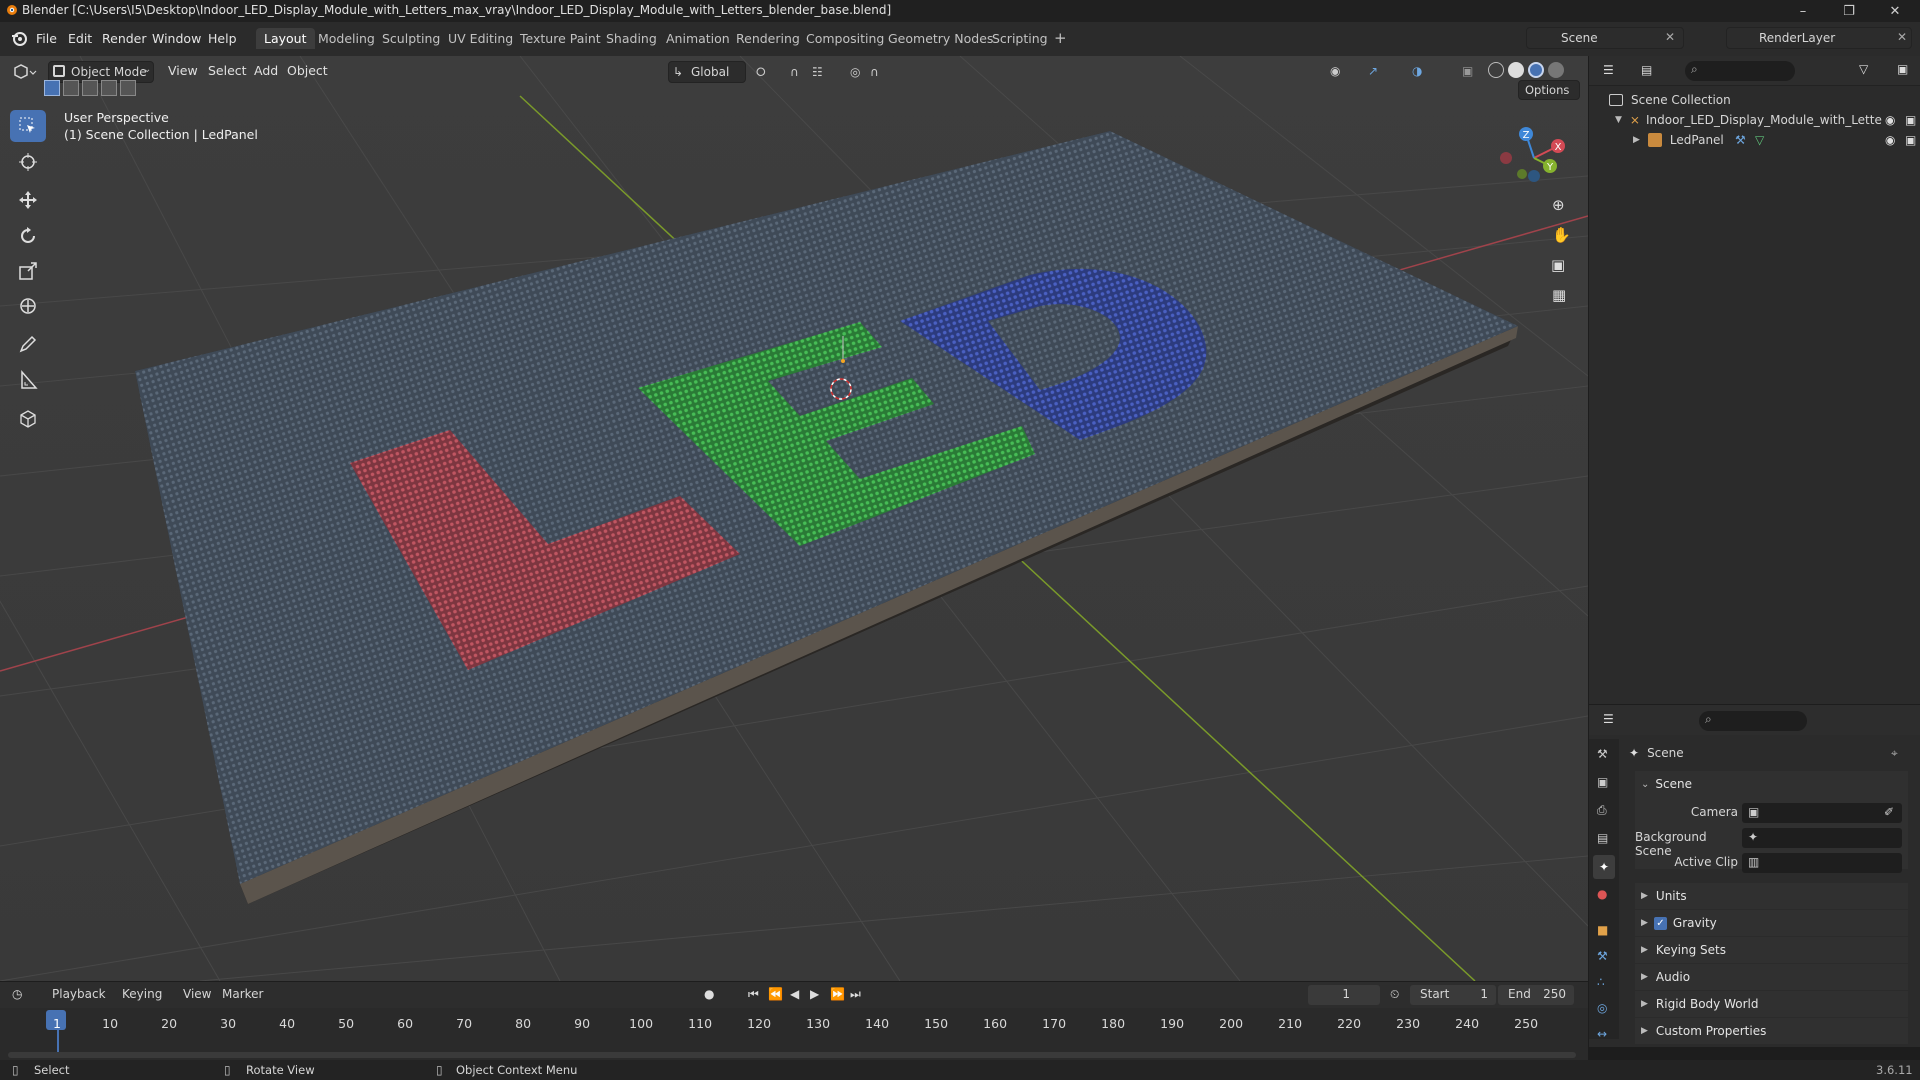 This screenshot has width=1920, height=1080. I want to click on minimize-button: –, so click(1803, 11).